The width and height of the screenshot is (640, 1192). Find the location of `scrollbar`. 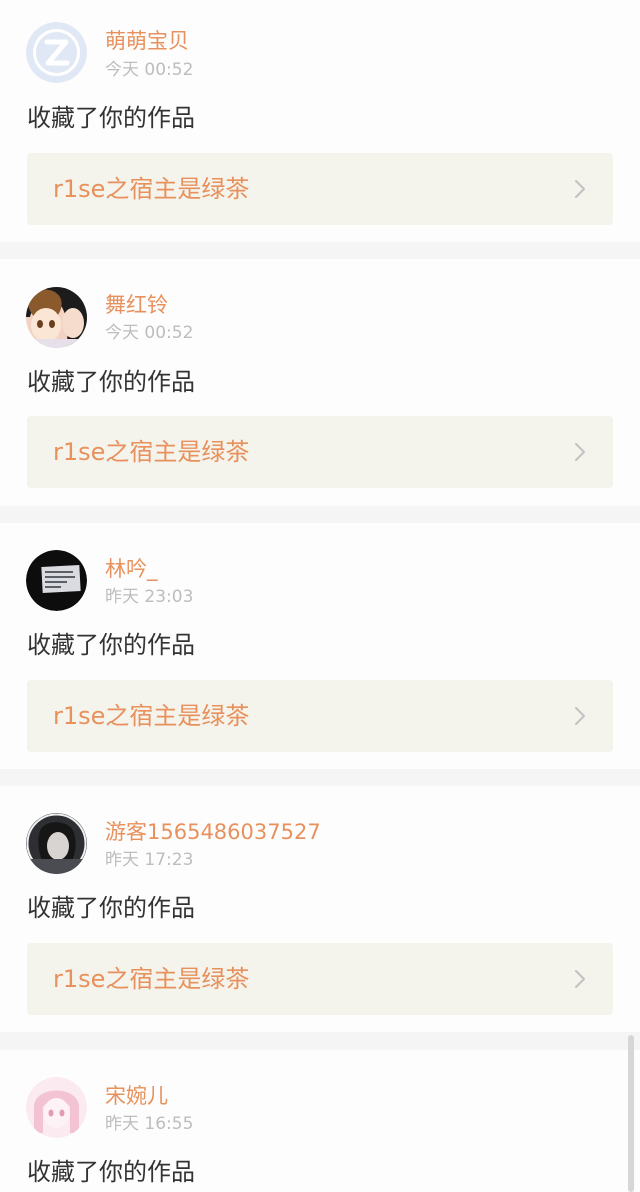

scrollbar is located at coordinates (631, 1113).